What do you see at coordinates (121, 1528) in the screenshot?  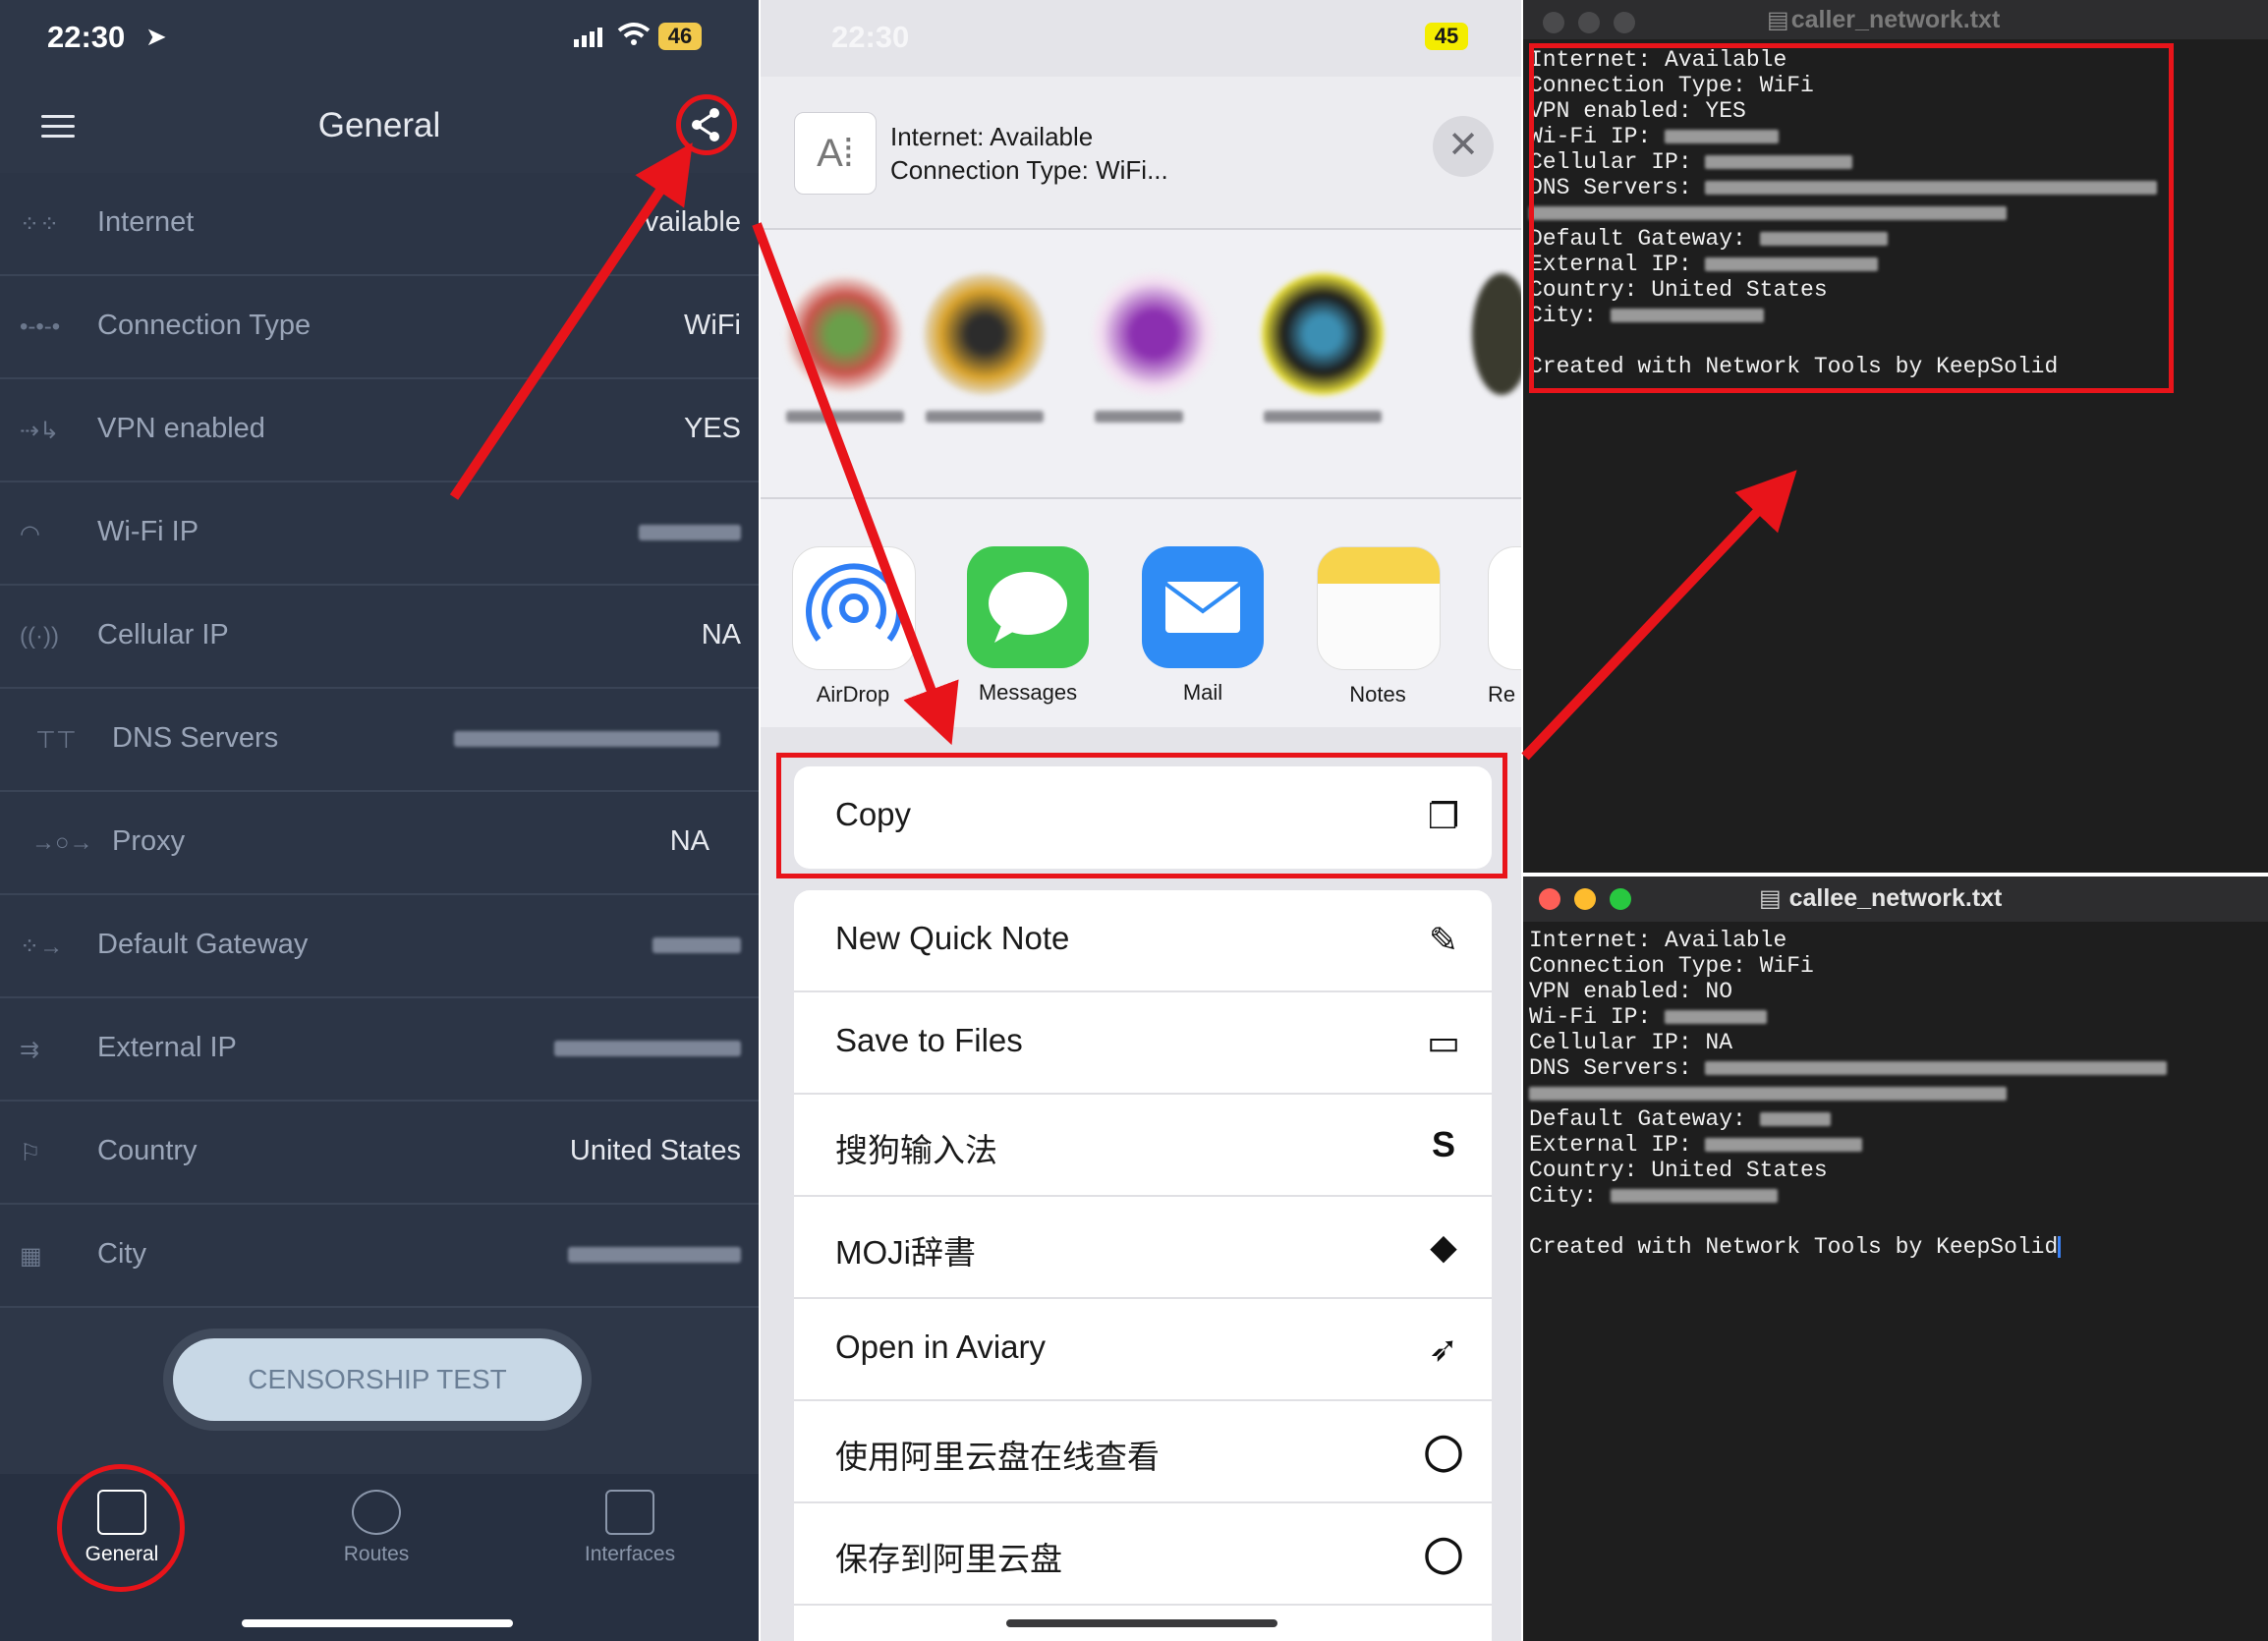 I see `annotation-circle-general-tab` at bounding box center [121, 1528].